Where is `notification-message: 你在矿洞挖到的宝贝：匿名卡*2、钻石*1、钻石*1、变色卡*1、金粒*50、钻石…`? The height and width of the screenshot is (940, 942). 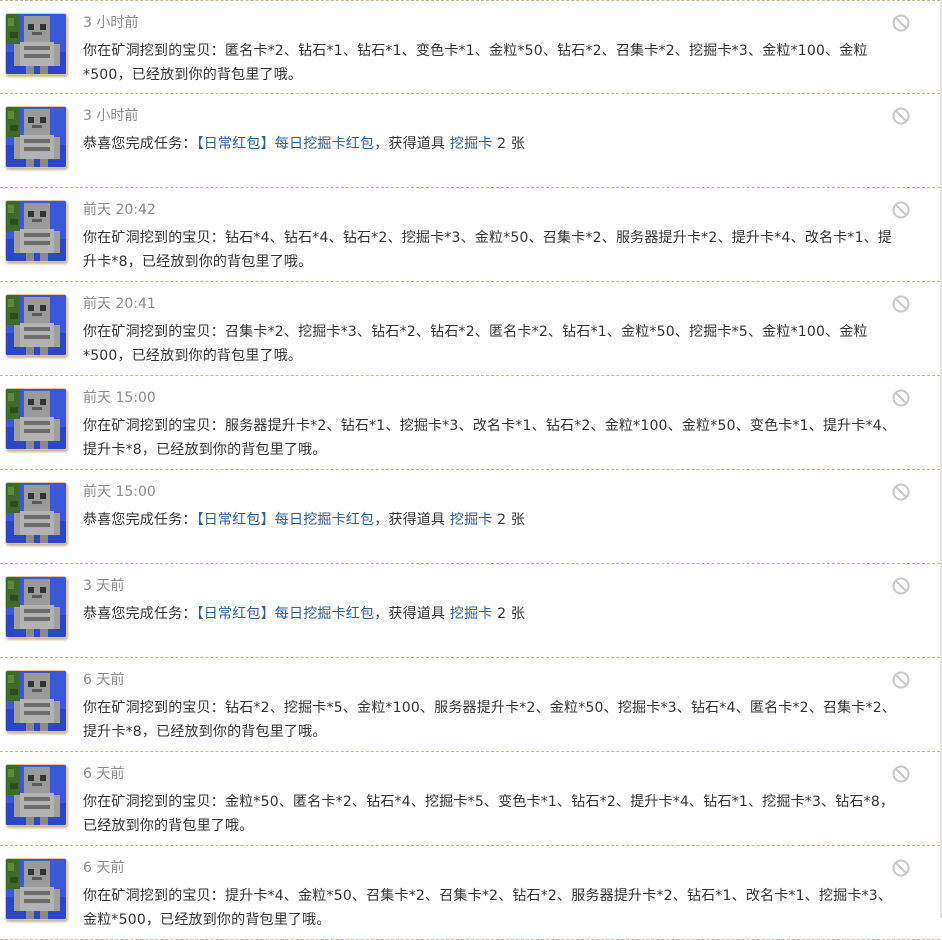
notification-message: 你在矿洞挖到的宝贝：匿名卡*2、钻石*1、钻石*1、变色卡*1、金粒*50、钻石… is located at coordinates (494, 63).